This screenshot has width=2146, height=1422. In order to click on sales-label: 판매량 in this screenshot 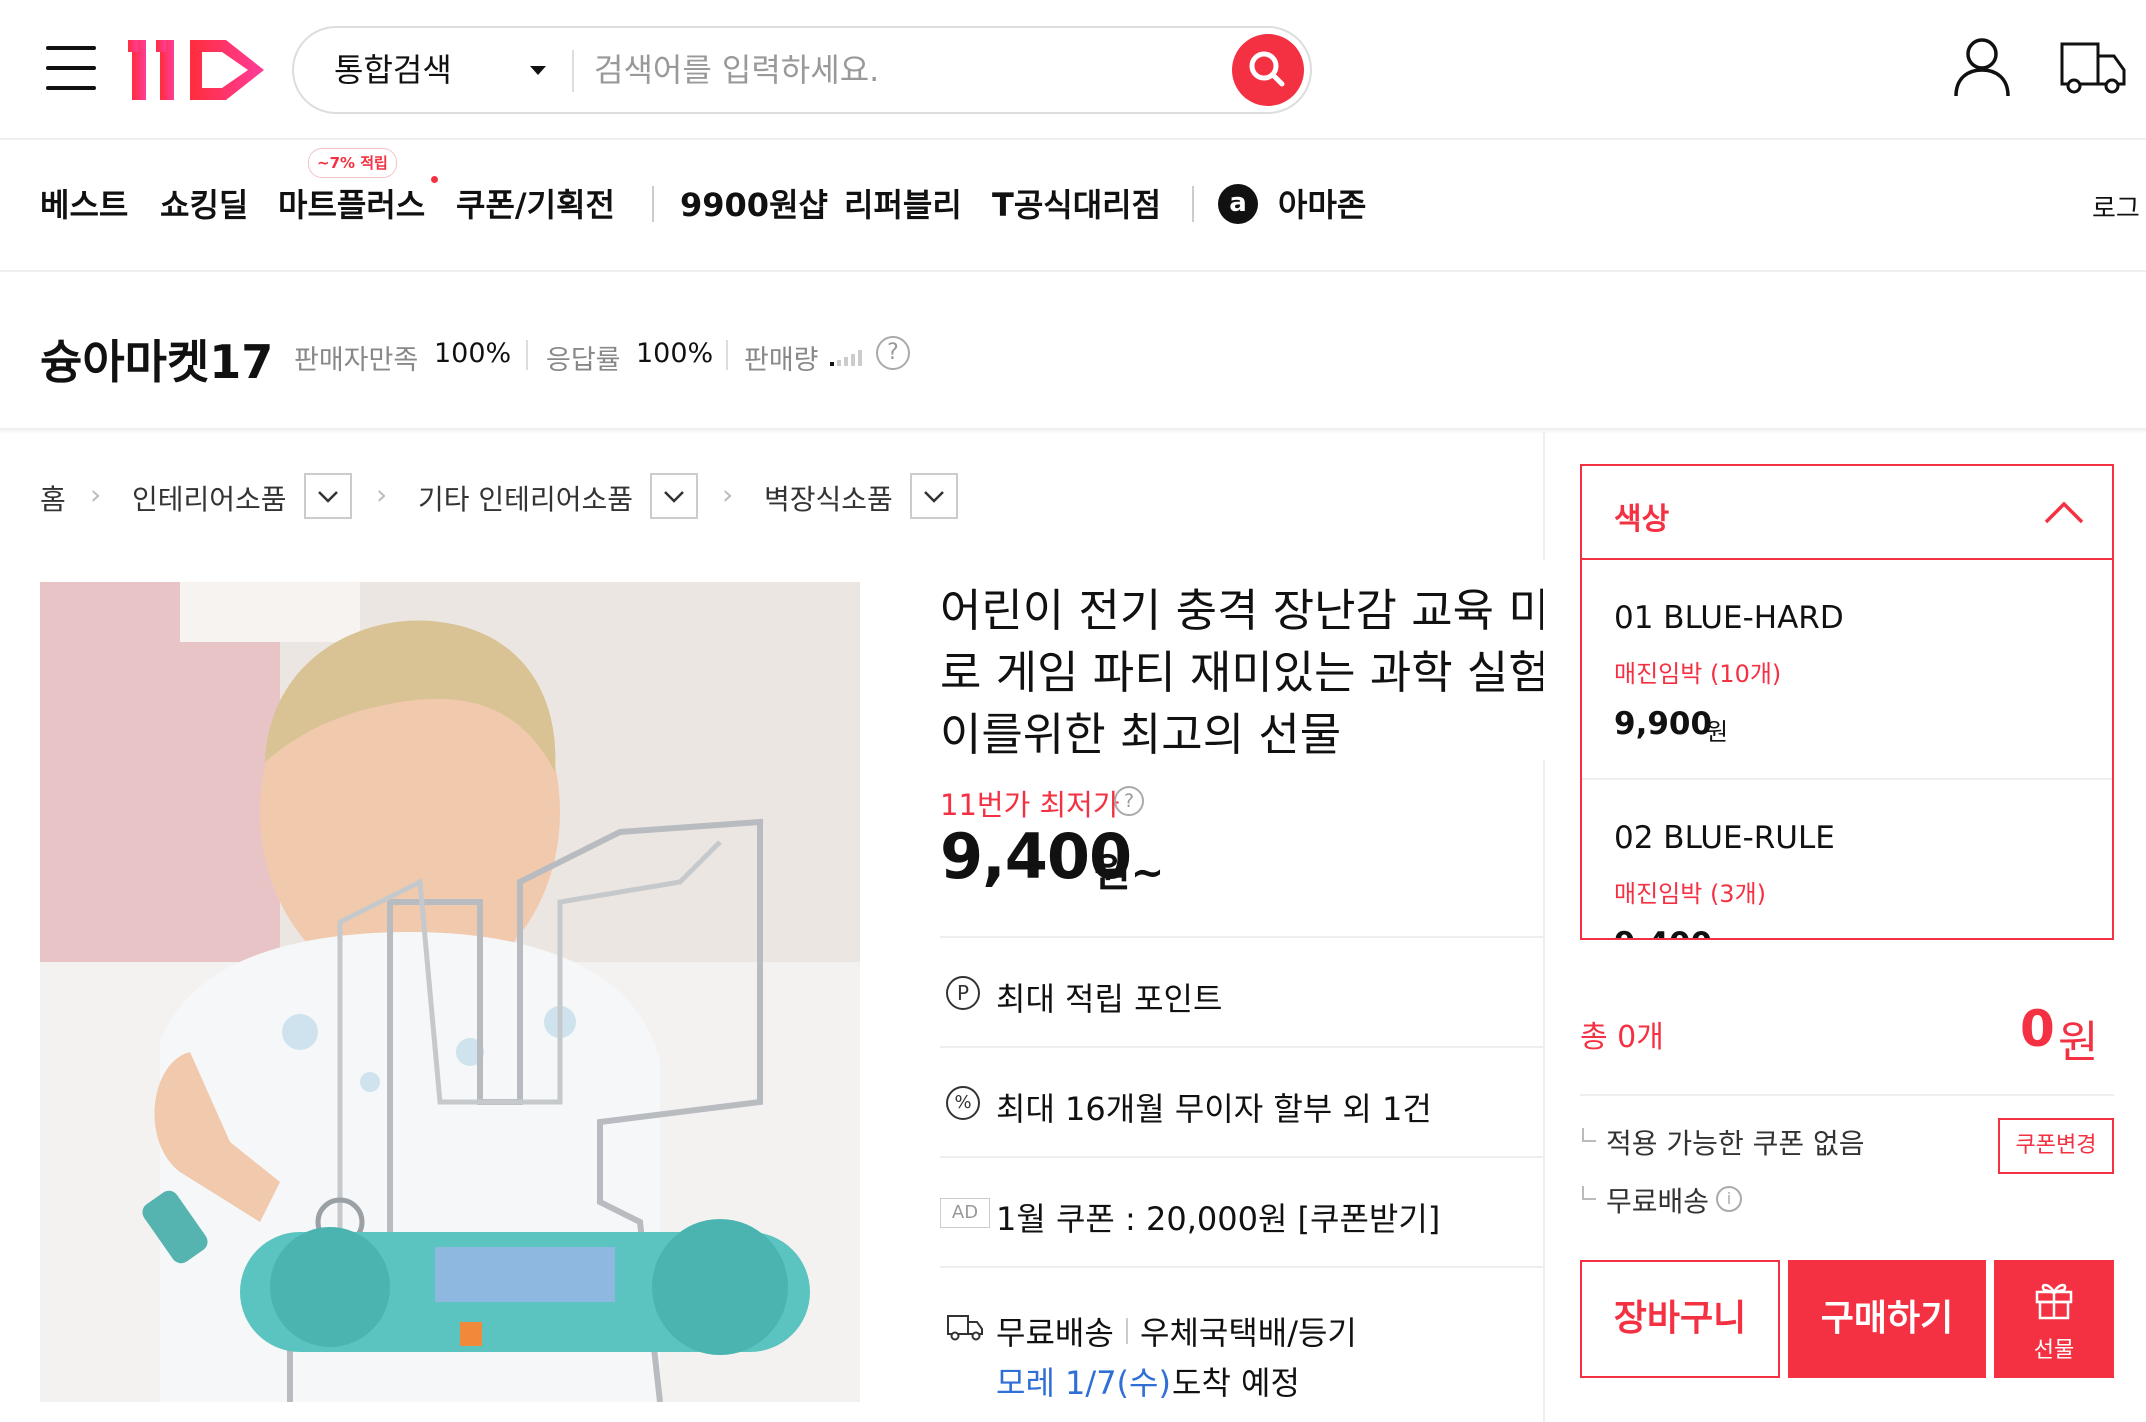, I will do `click(781, 360)`.